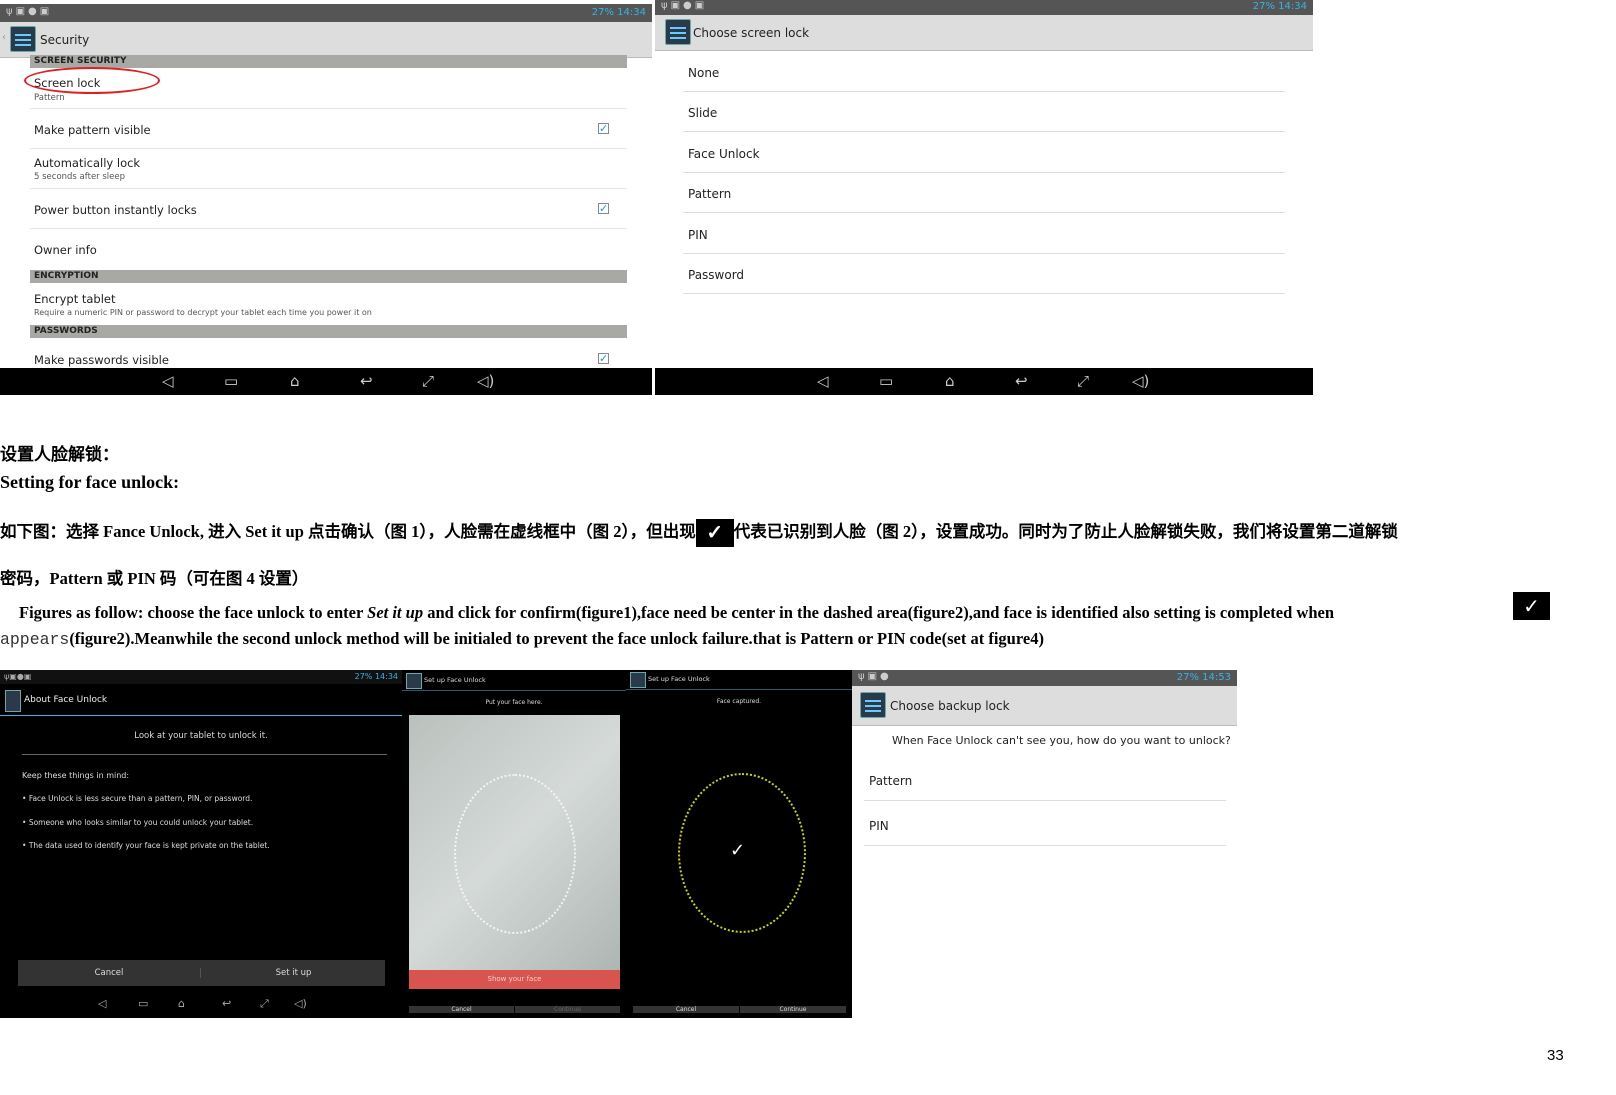  What do you see at coordinates (328, 353) in the screenshot?
I see `make-passwords-visible-item: Make passwords visible ✓` at bounding box center [328, 353].